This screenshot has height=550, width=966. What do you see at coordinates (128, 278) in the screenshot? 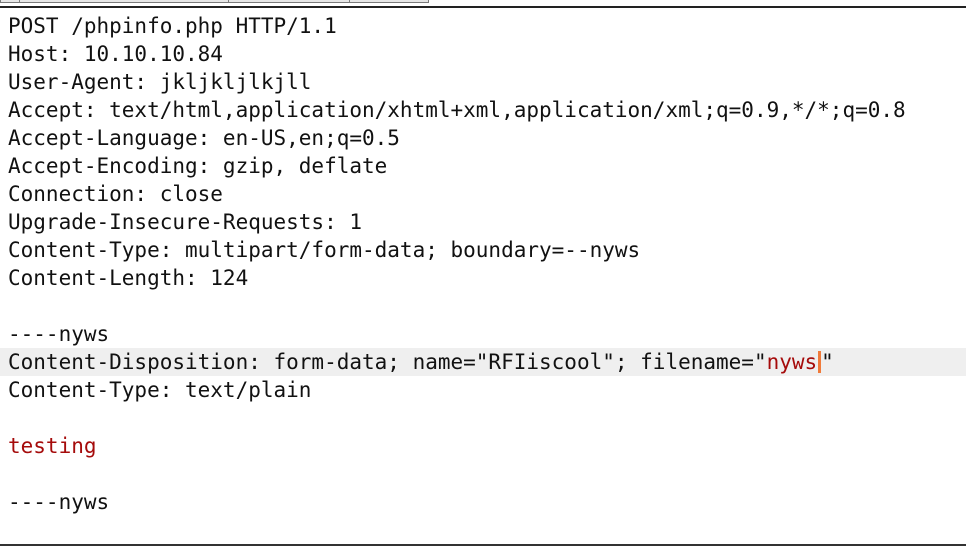
I see `header-content-length: Content-Length: 124` at bounding box center [128, 278].